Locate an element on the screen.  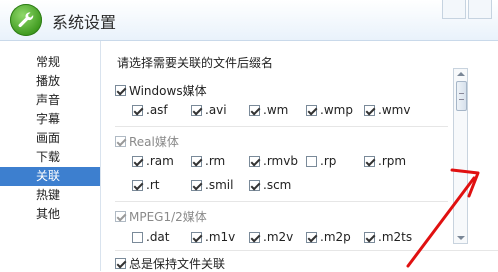
option-rmvb: .rmvb is located at coordinates (273, 161).